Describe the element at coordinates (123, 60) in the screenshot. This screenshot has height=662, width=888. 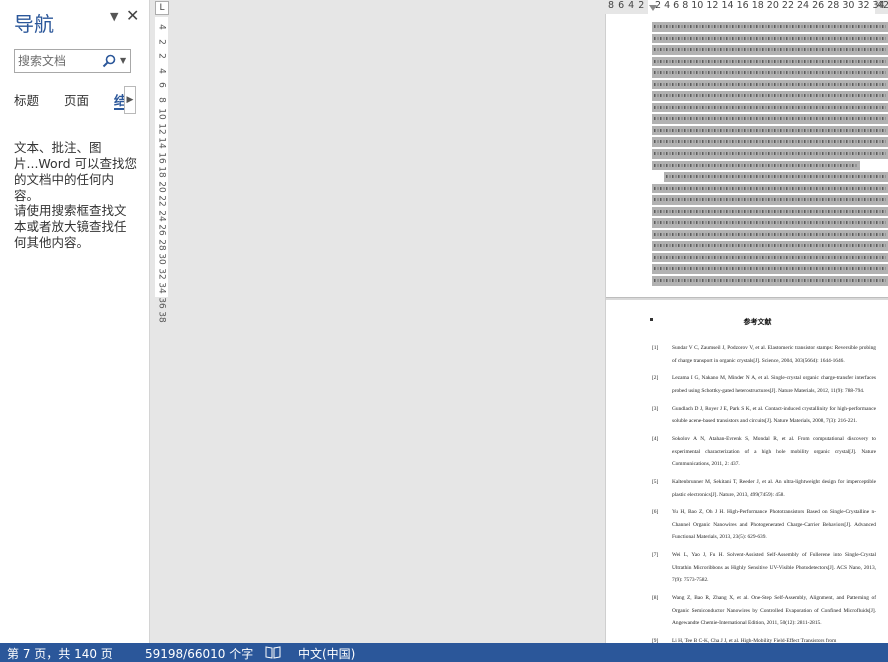
I see `search-options-chevron-icon: ▼` at that location.